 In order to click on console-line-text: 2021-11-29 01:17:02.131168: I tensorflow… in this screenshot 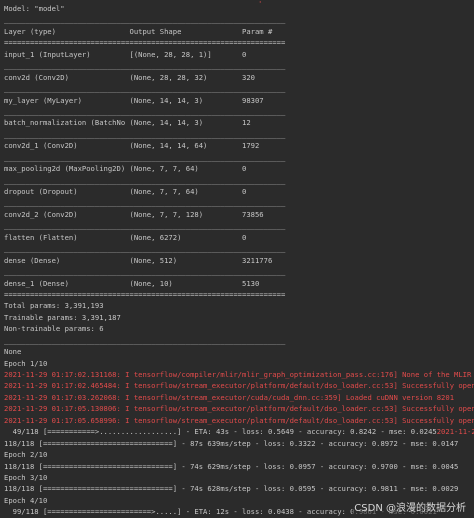, I will do `click(239, 374)`.